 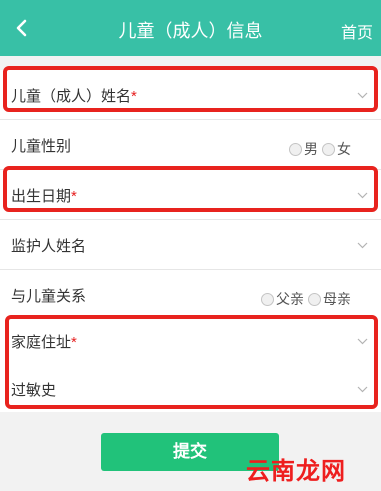 I want to click on gender-options: 男 女, so click(x=320, y=149).